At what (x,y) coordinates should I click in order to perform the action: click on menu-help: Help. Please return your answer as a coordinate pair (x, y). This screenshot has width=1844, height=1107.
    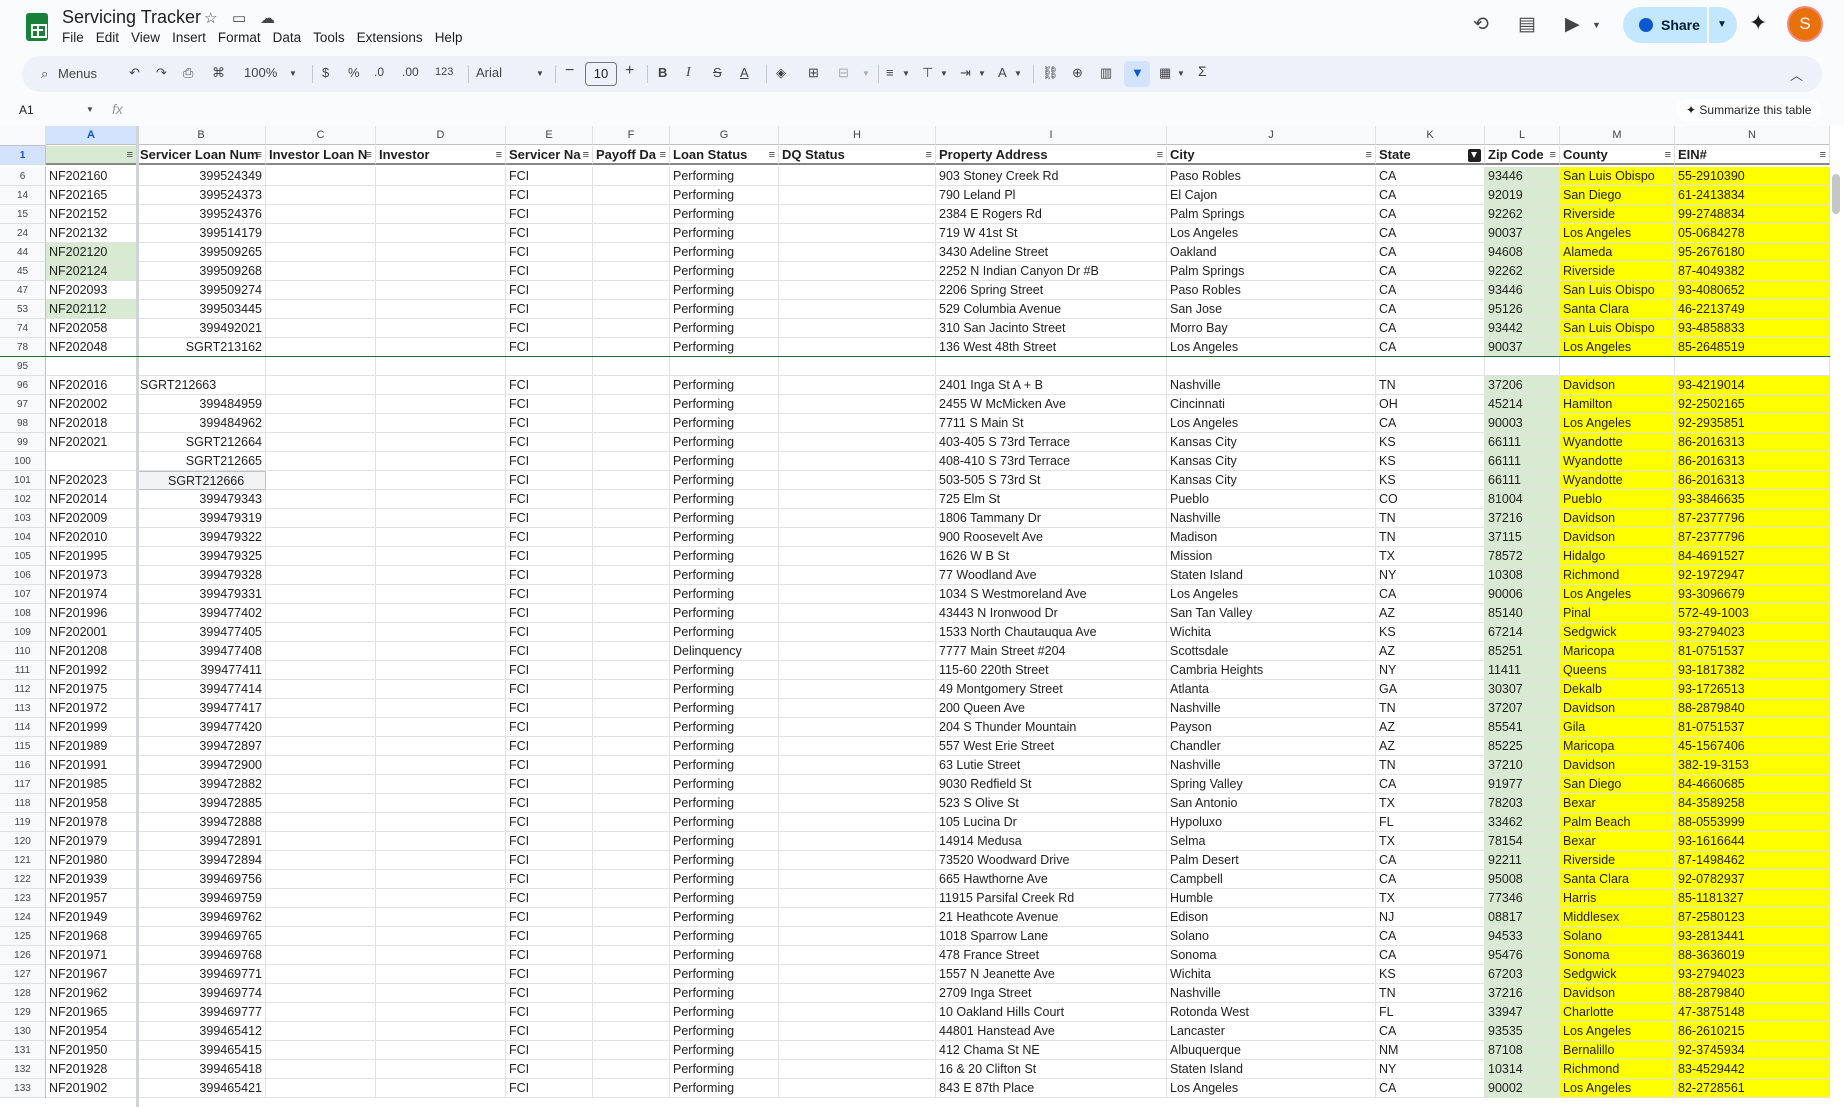
    Looking at the image, I should click on (453, 38).